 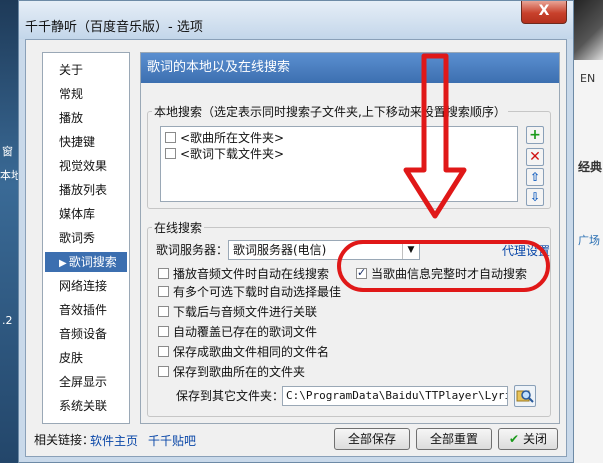 I want to click on magnifier-icon, so click(x=525, y=396).